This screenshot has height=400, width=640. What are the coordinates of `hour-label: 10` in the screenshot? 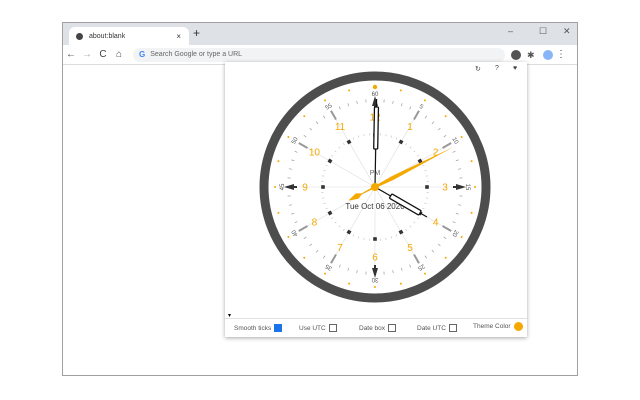 It's located at (315, 153).